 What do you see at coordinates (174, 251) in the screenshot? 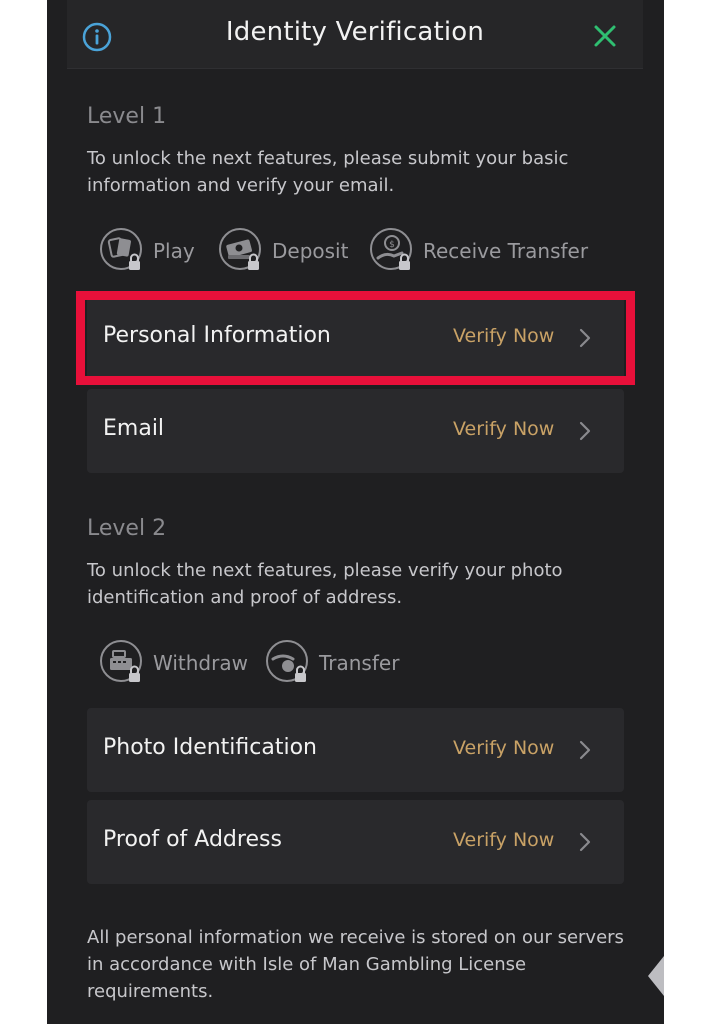
I see `feature-label: Play` at bounding box center [174, 251].